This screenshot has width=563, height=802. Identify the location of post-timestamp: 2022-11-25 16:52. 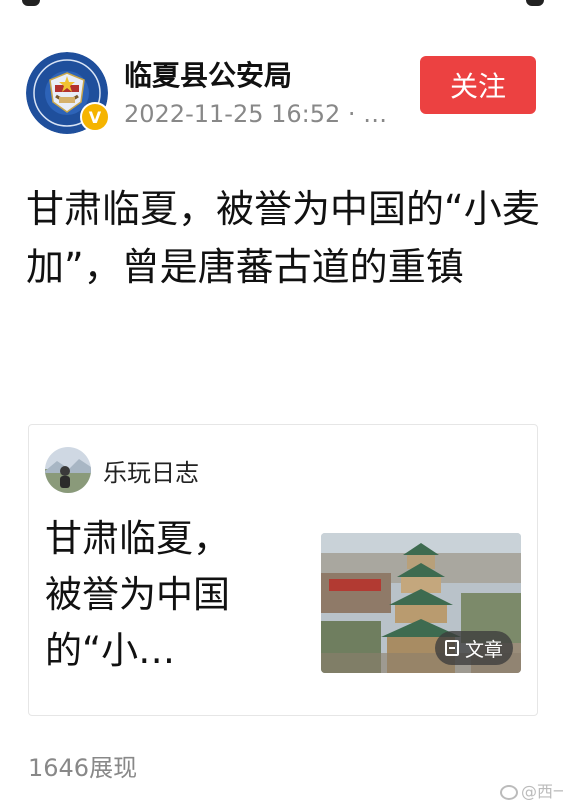
(232, 114).